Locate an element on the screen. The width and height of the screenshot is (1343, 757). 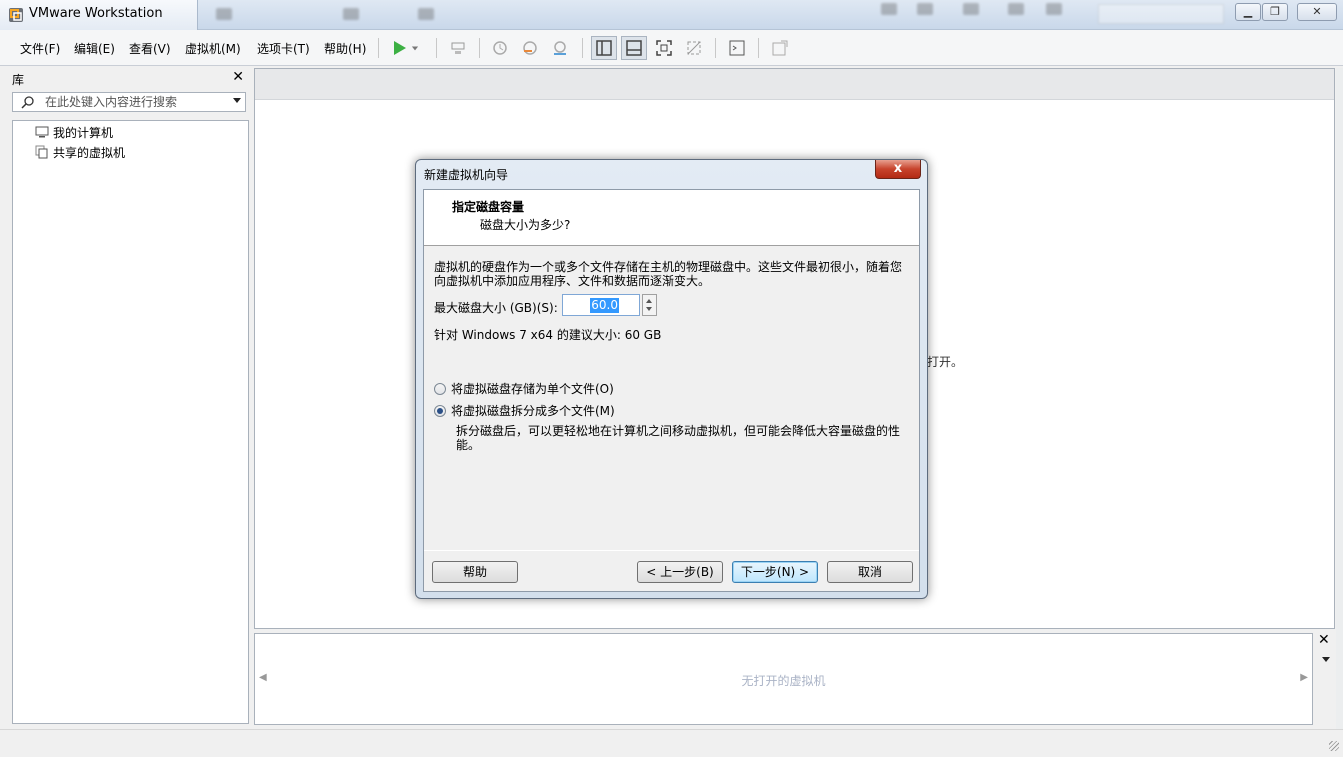
back-button: < 上一步(B) is located at coordinates (680, 572).